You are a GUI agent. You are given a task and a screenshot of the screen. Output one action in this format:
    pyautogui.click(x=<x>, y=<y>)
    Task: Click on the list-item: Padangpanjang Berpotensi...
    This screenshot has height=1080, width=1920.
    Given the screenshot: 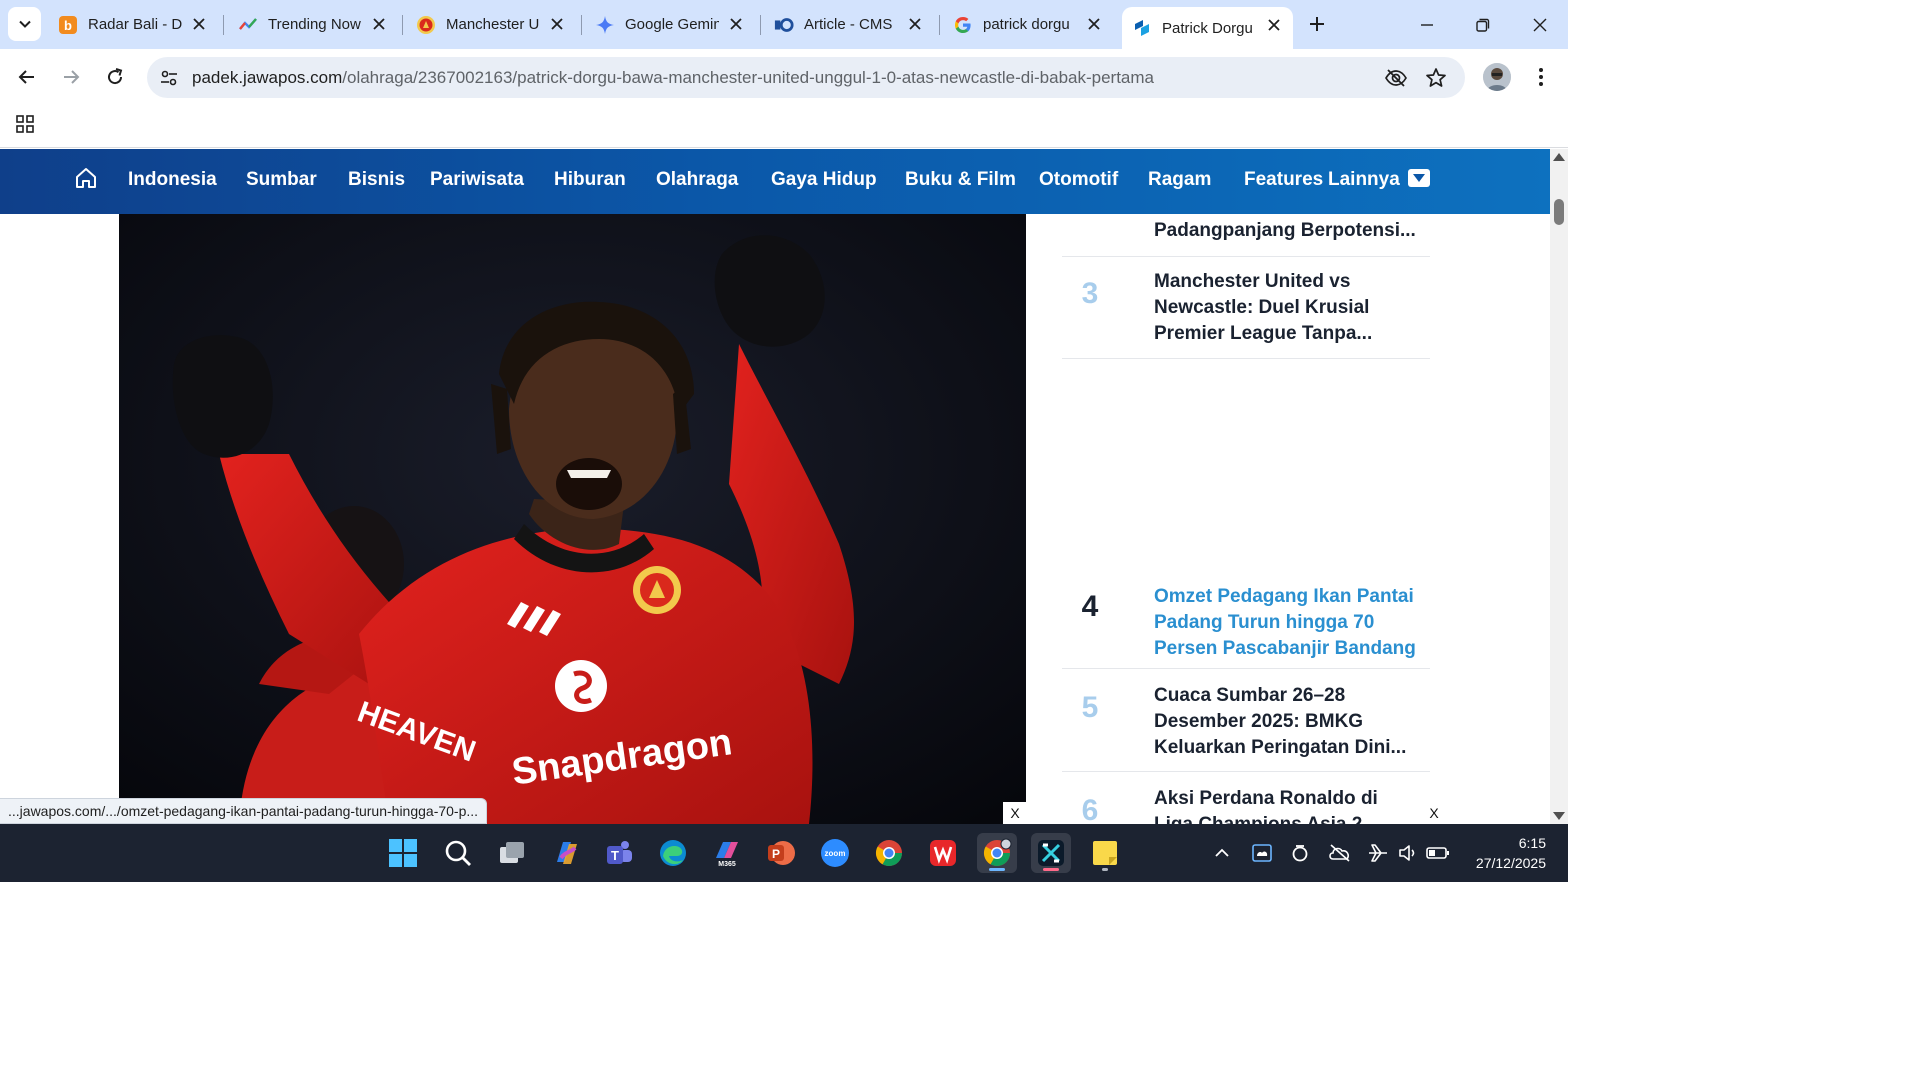 What is the action you would take?
    pyautogui.click(x=1246, y=235)
    